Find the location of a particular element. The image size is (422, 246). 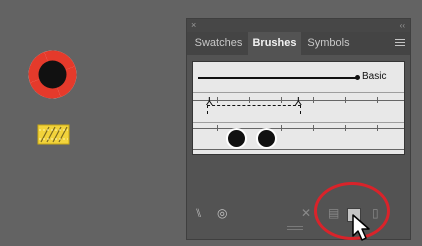

close-icon: × is located at coordinates (193, 25).